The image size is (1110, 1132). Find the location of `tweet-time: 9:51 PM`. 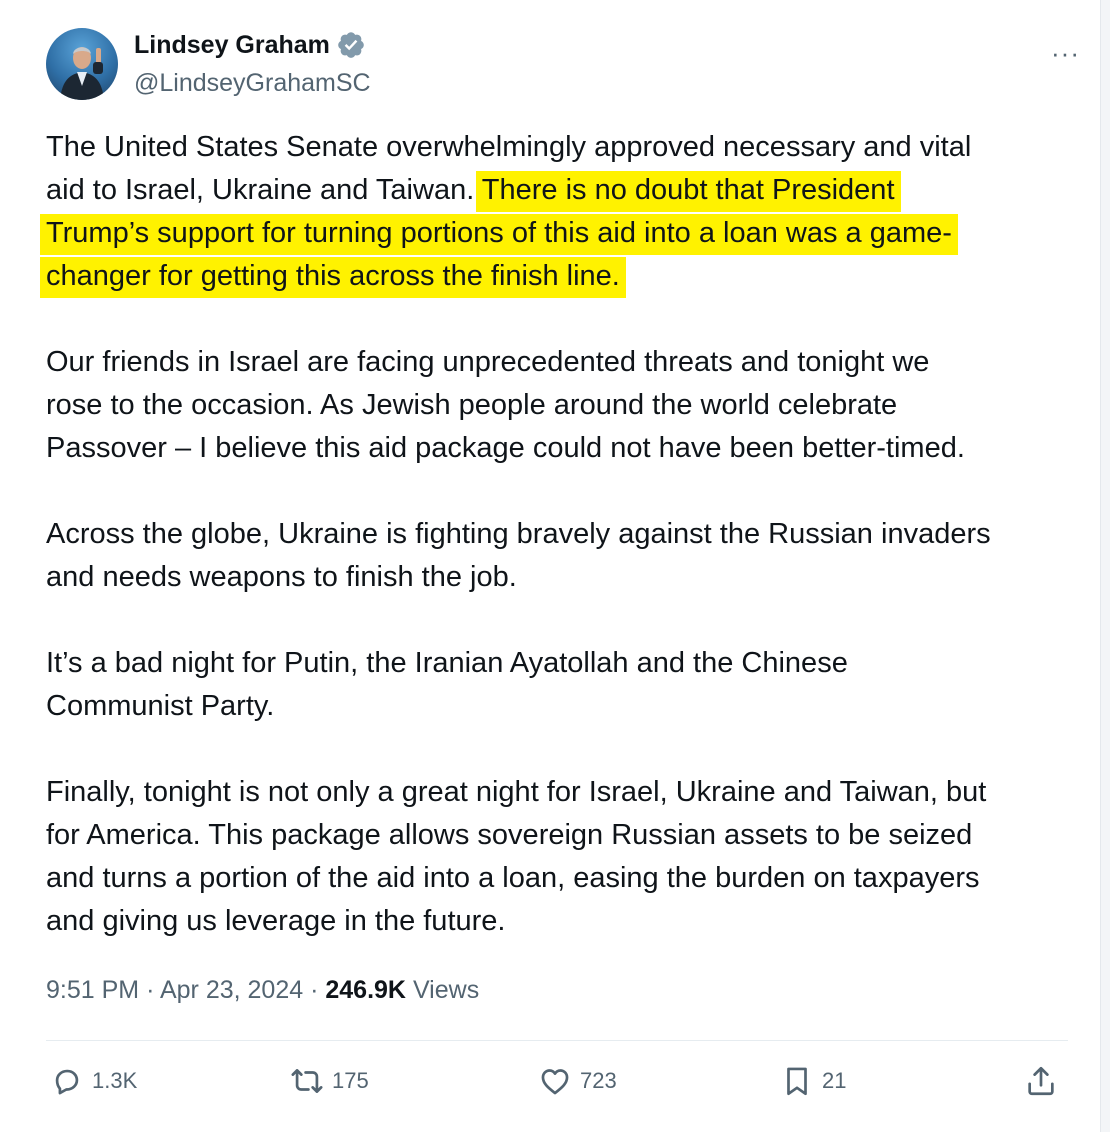

tweet-time: 9:51 PM is located at coordinates (92, 990).